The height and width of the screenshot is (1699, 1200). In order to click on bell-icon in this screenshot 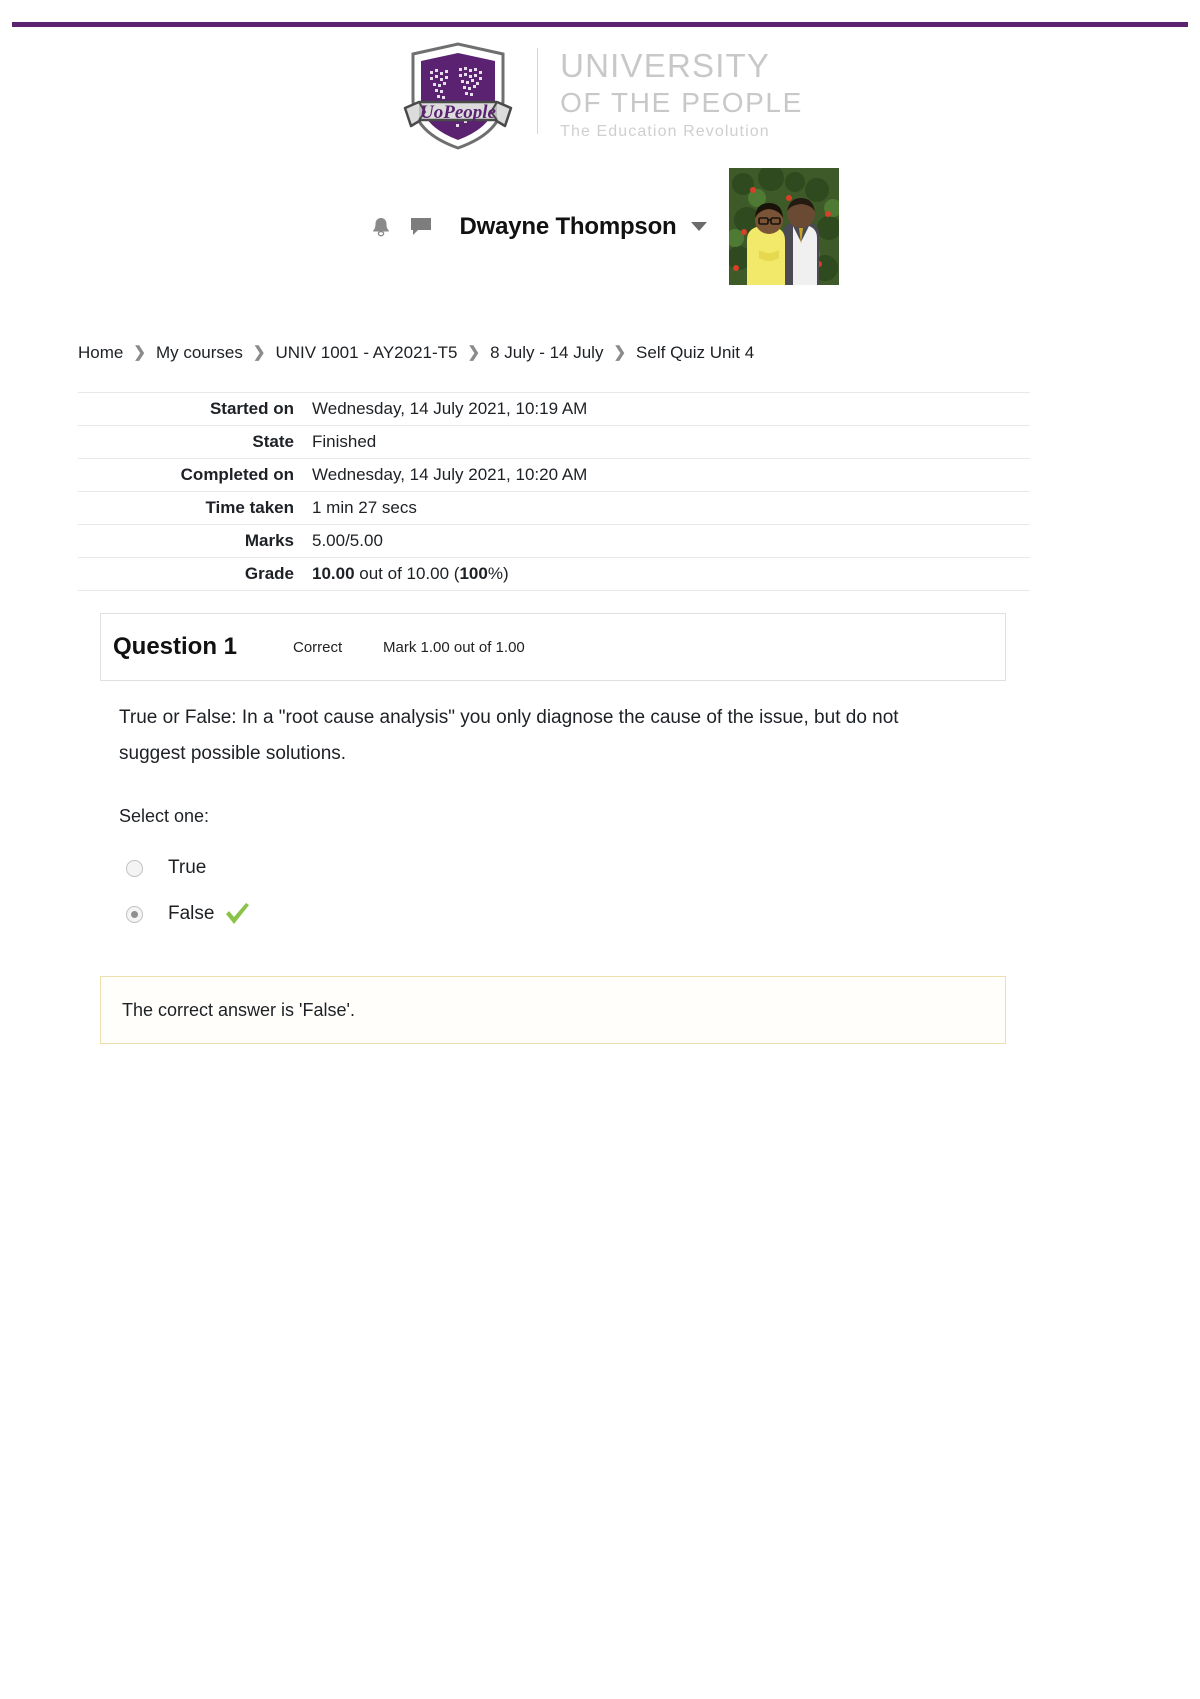, I will do `click(381, 227)`.